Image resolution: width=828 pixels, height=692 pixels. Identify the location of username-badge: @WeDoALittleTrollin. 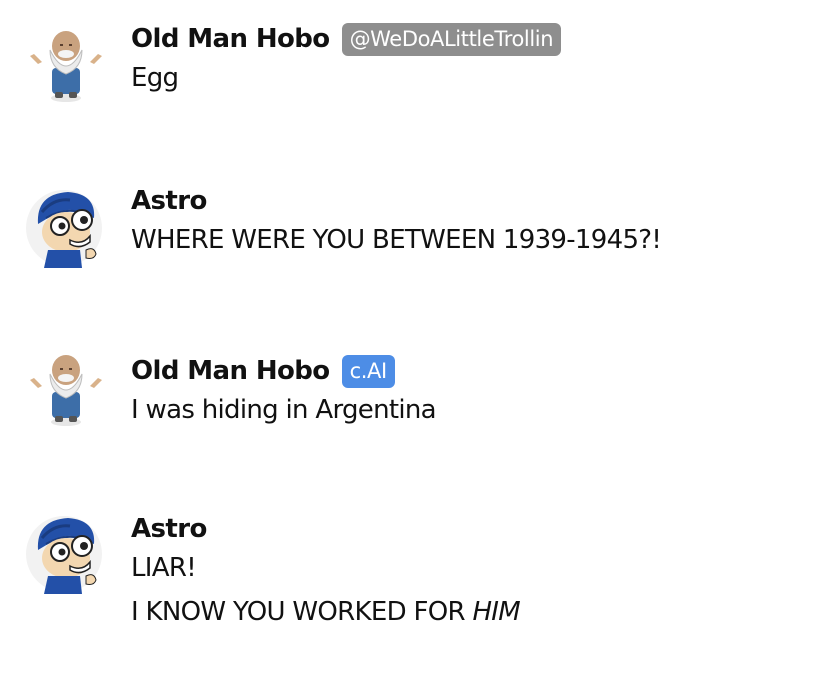
(451, 39).